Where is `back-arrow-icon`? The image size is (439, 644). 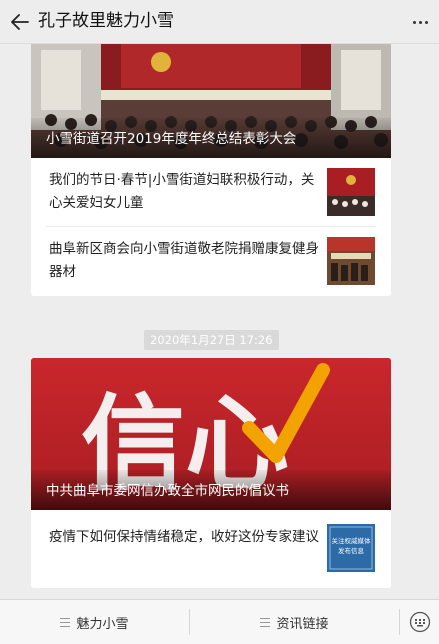
back-arrow-icon is located at coordinates (20, 22).